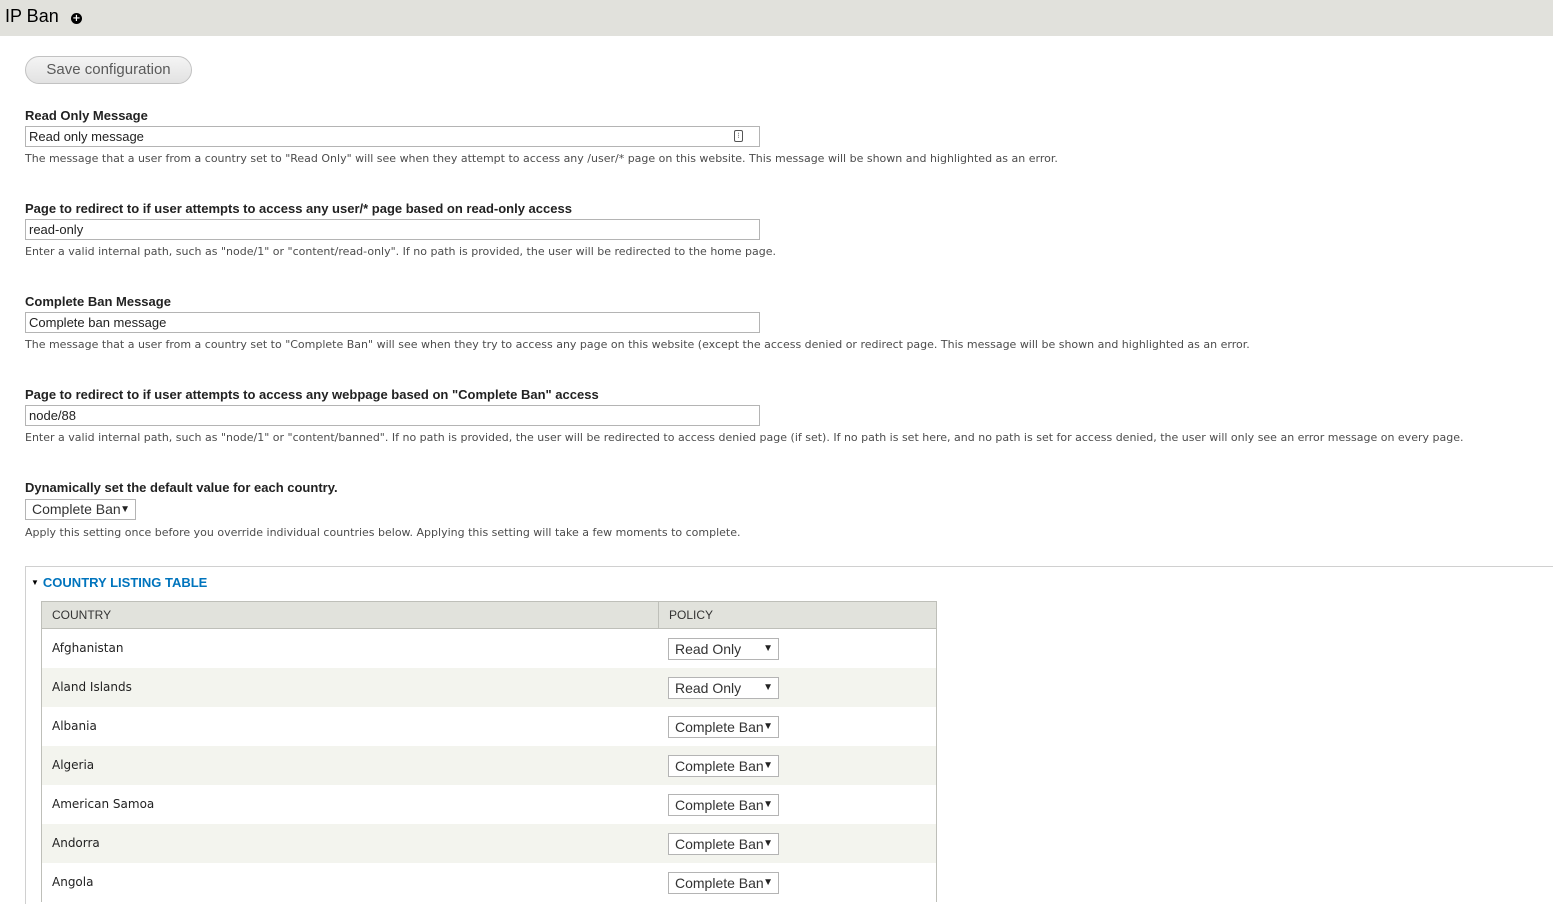 This screenshot has width=1553, height=904. What do you see at coordinates (738, 136) in the screenshot?
I see `autofill-icon: ⁝` at bounding box center [738, 136].